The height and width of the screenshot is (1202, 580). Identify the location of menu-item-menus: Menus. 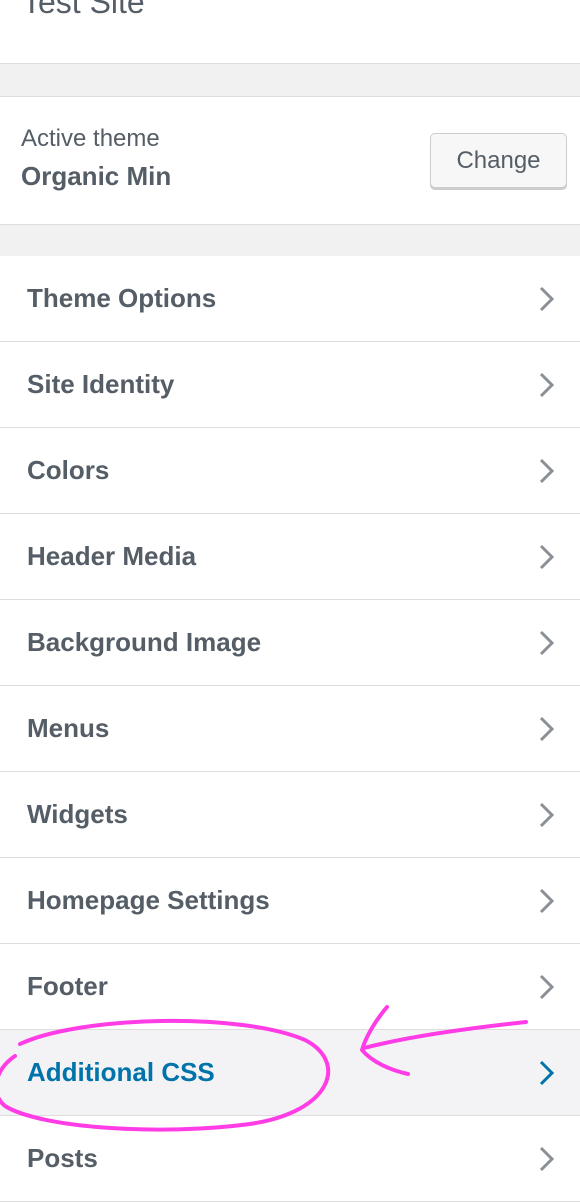
(290, 729).